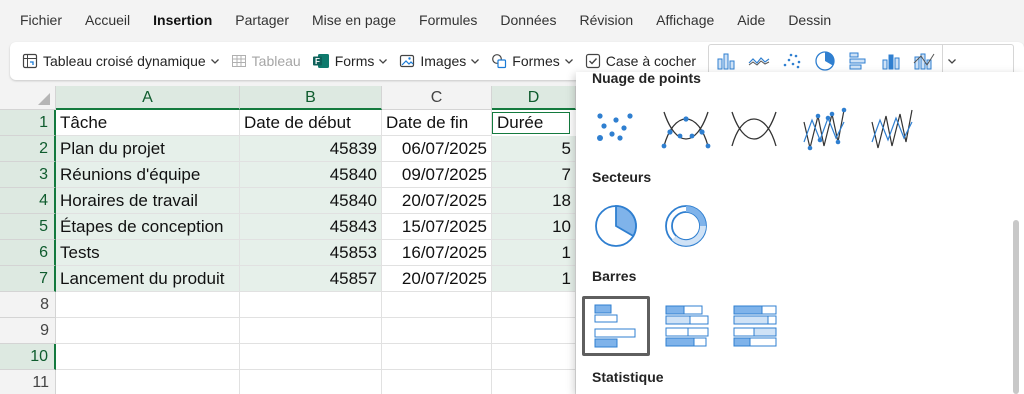  Describe the element at coordinates (148, 98) in the screenshot. I see `column-header-a: A` at that location.